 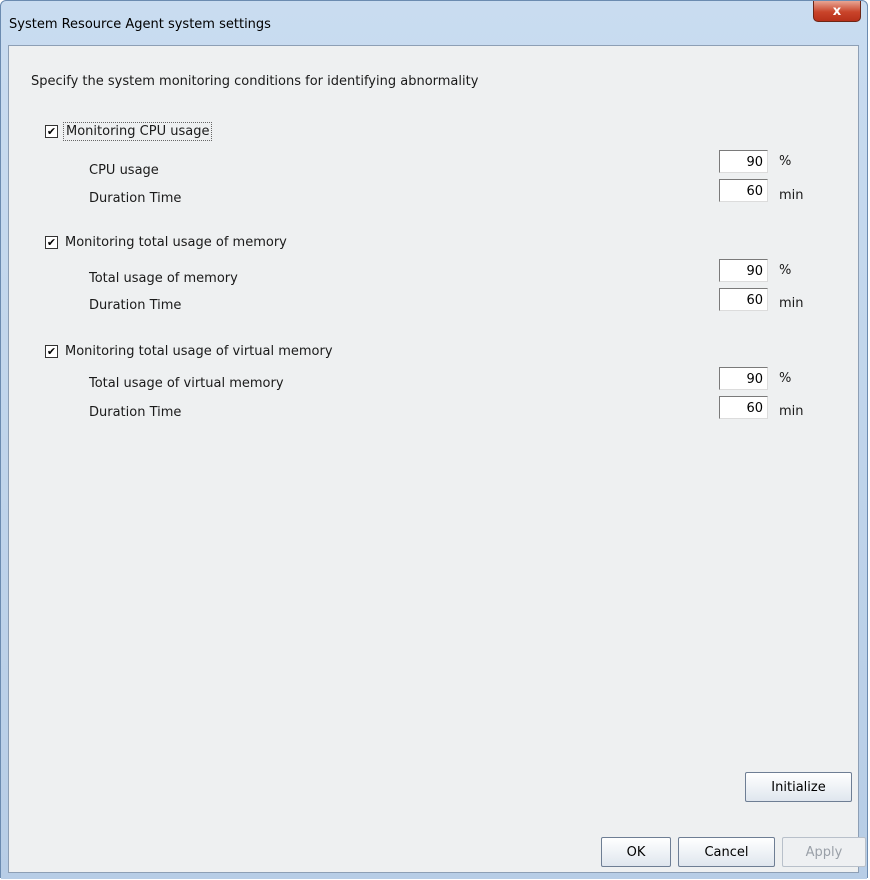 I want to click on virtual-memory-duration-unit: min, so click(x=791, y=411).